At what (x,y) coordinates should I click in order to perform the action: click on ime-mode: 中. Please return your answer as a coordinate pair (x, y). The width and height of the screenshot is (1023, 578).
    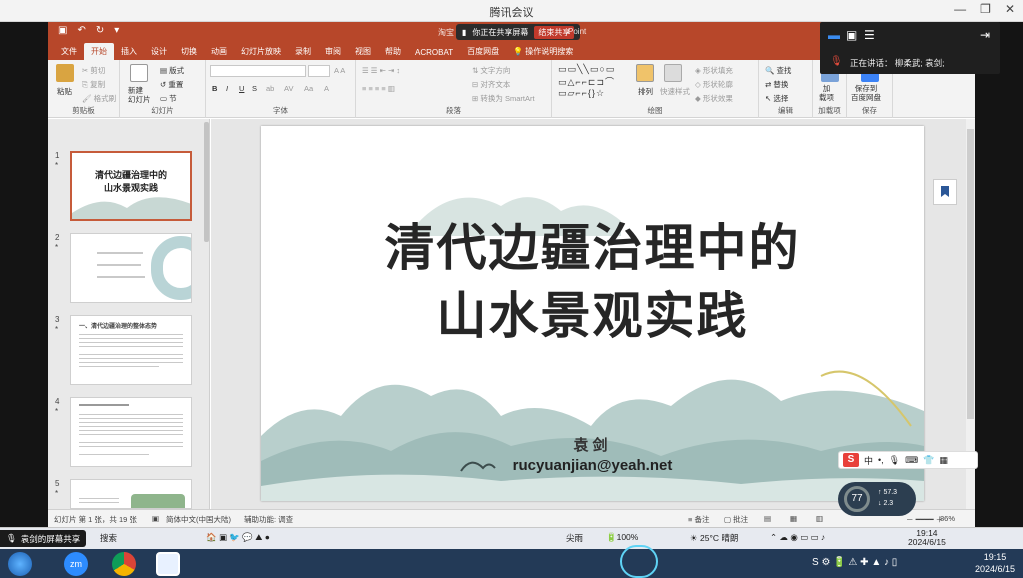
    Looking at the image, I should click on (868, 460).